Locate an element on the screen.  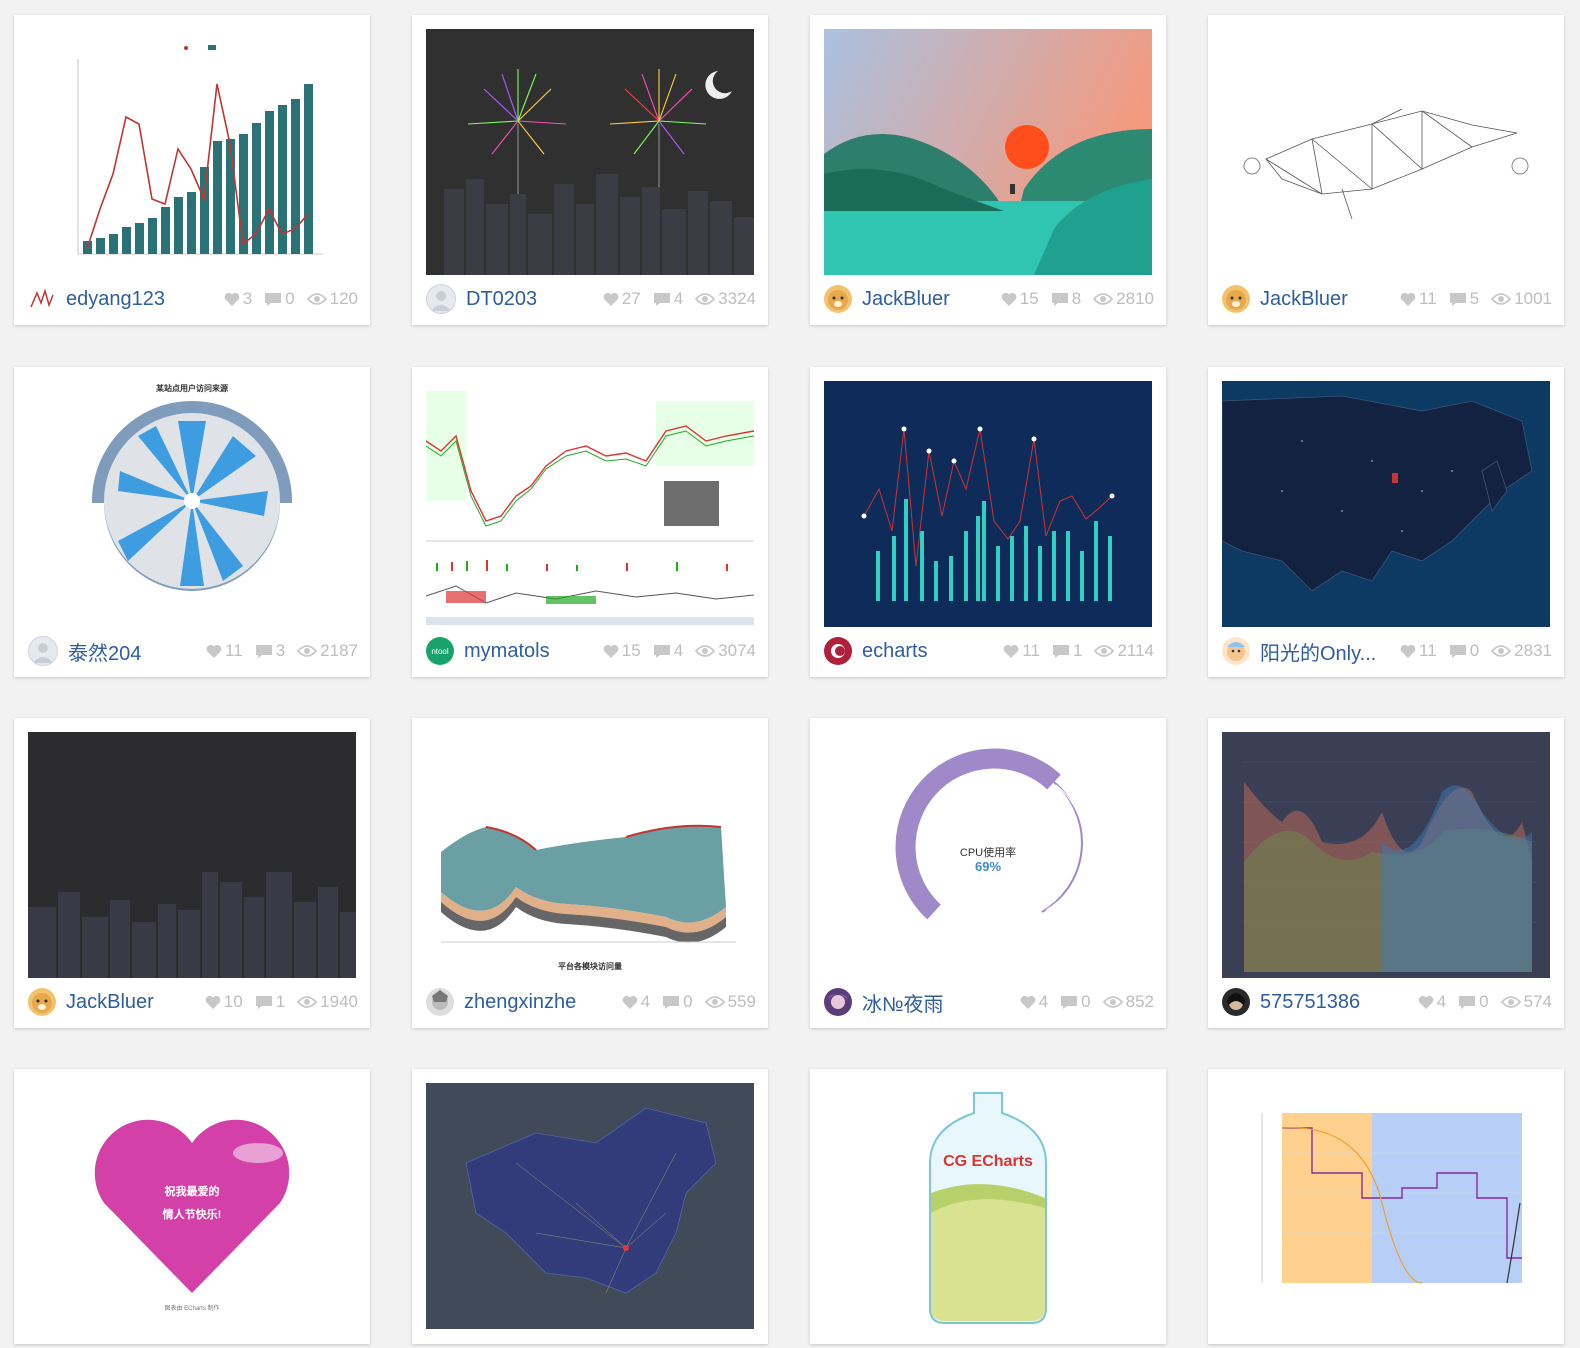
card-6: ntool mymatols 15 4 3074 is located at coordinates (590, 522).